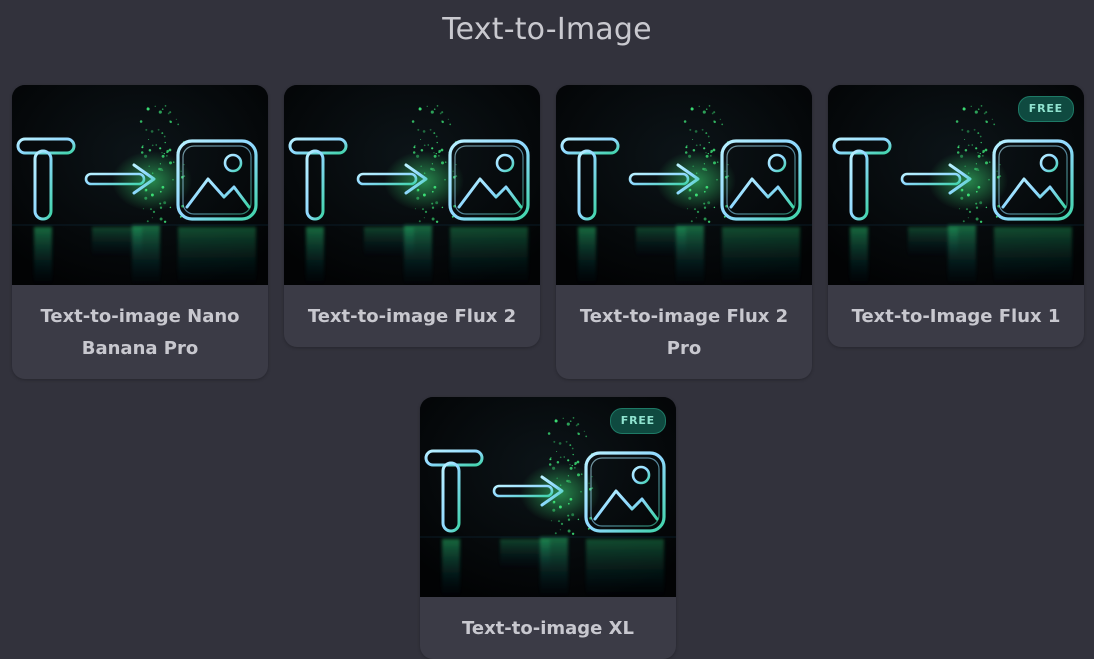 The image size is (1094, 659). Describe the element at coordinates (140, 332) in the screenshot. I see `card-title: Text-to-image Nano Banana Pro` at that location.